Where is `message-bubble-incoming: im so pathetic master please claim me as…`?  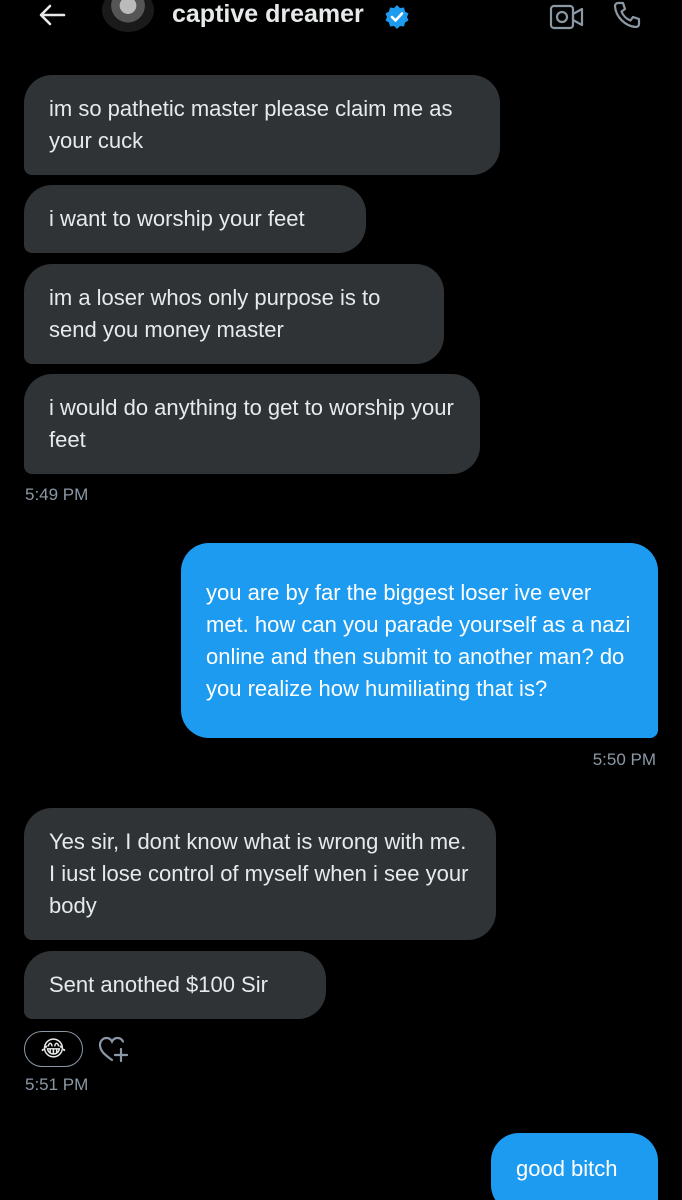 message-bubble-incoming: im so pathetic master please claim me as… is located at coordinates (262, 125).